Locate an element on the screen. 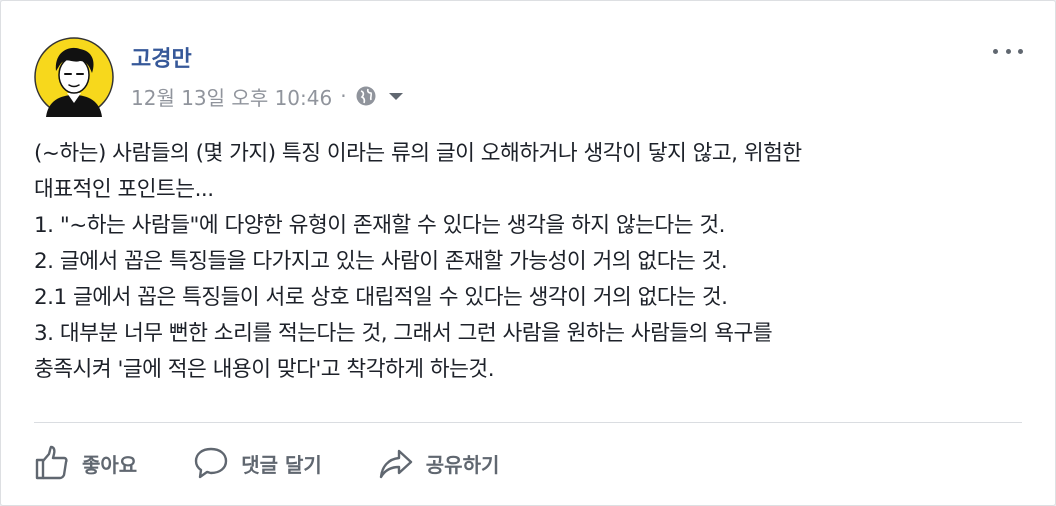 Image resolution: width=1056 pixels, height=506 pixels. comment-button: 댓글 달기 is located at coordinates (257, 463).